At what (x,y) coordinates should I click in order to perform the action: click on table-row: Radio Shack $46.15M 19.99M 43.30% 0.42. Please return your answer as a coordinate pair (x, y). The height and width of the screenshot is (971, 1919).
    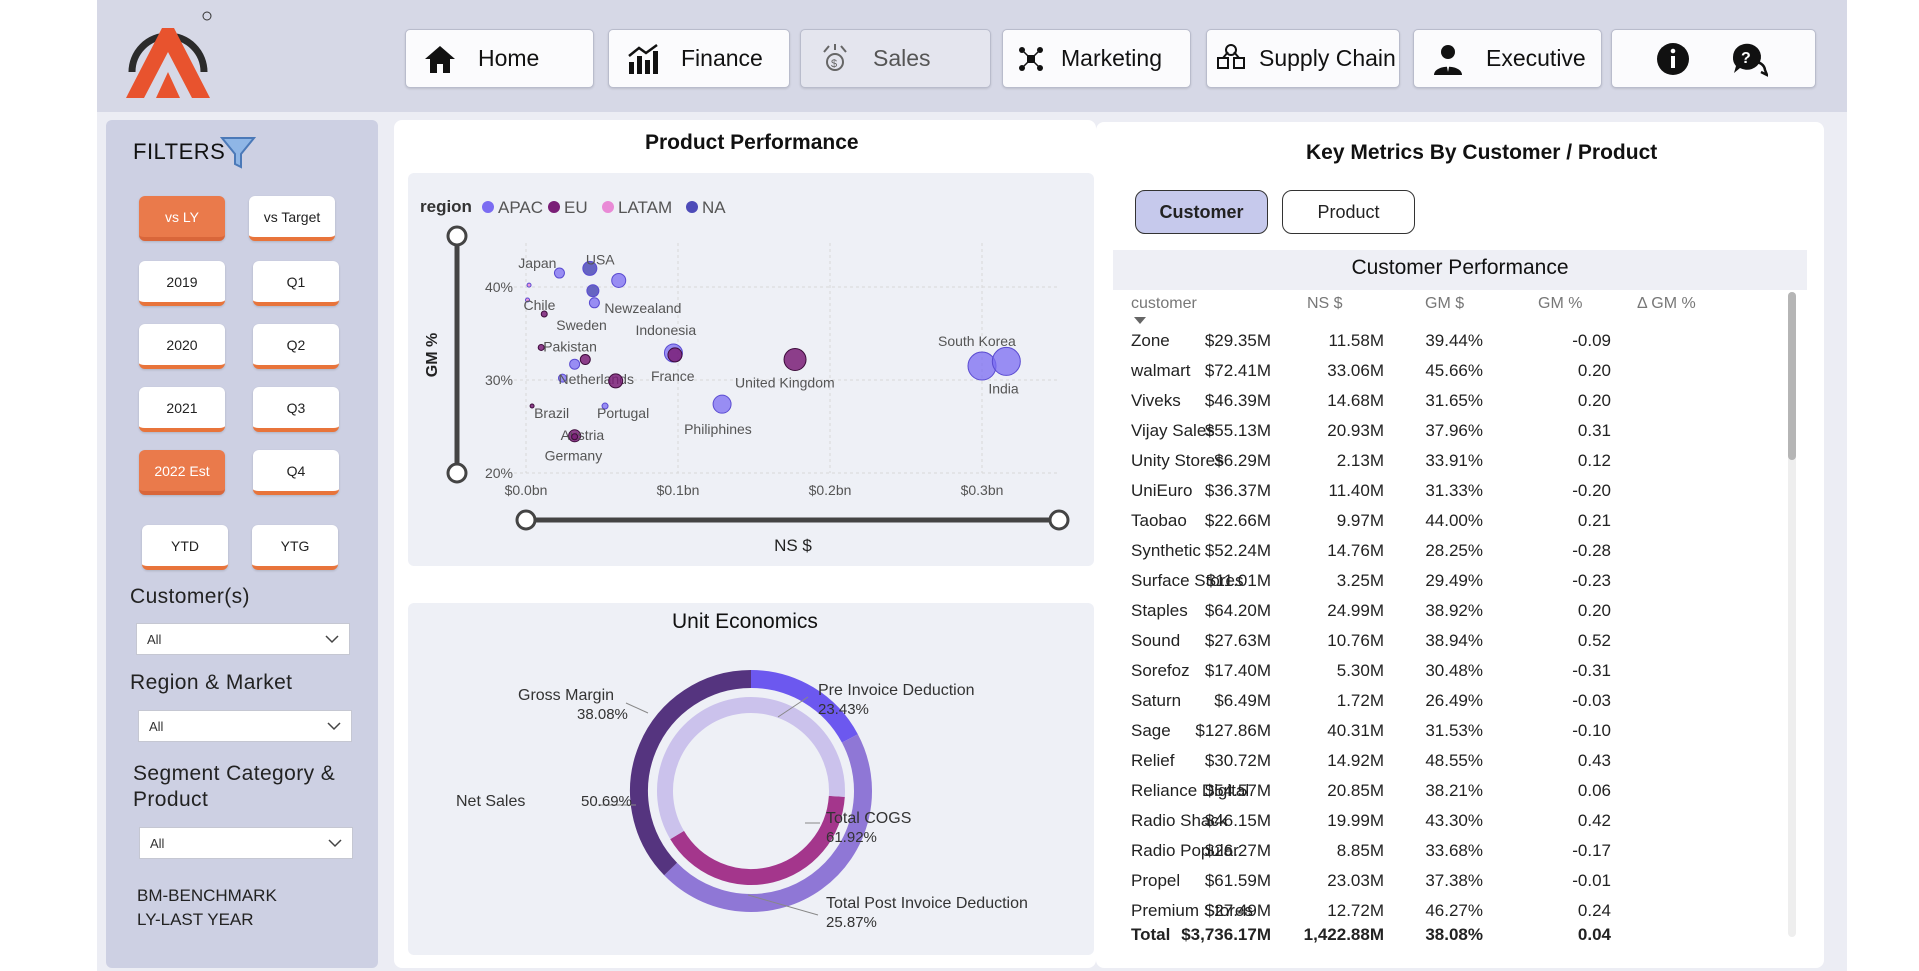
    Looking at the image, I should click on (1456, 826).